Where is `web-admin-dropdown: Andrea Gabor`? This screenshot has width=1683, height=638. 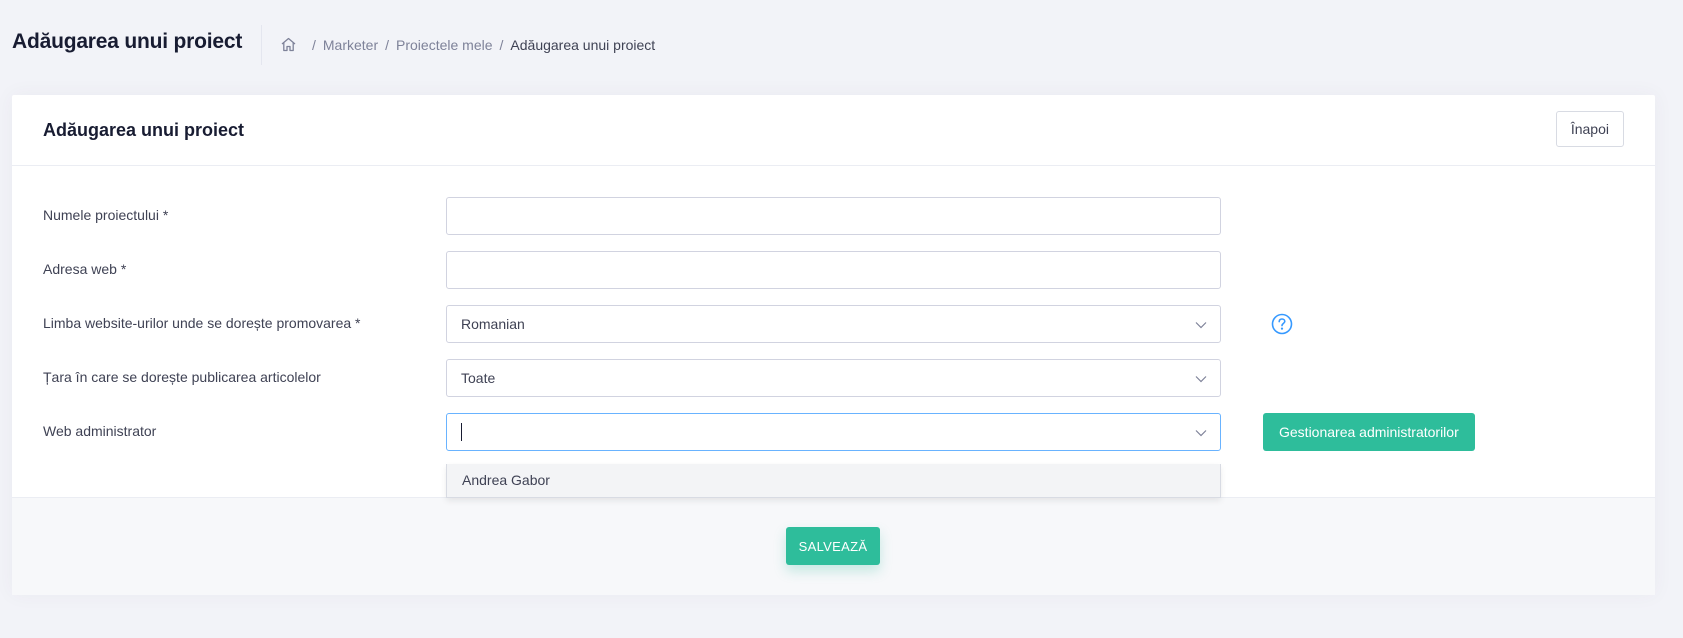
web-admin-dropdown: Andrea Gabor is located at coordinates (833, 481).